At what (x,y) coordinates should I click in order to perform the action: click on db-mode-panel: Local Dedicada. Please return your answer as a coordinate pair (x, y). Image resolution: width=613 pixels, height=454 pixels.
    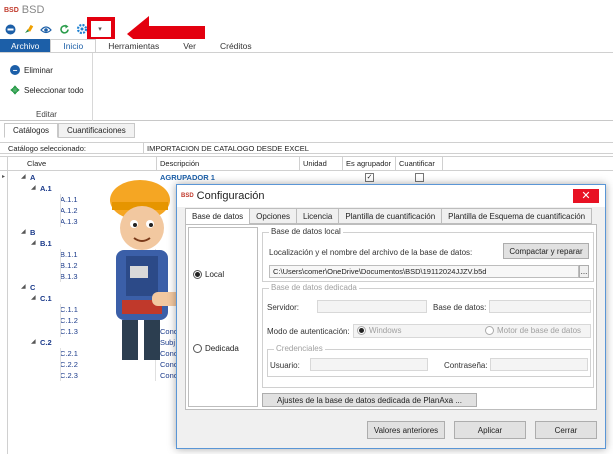
    Looking at the image, I should click on (223, 317).